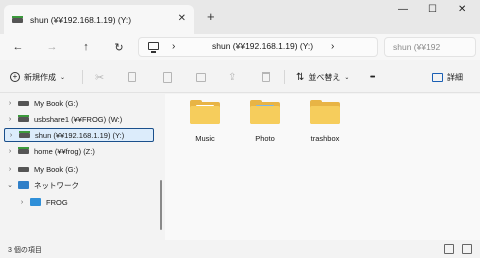  Describe the element at coordinates (265, 138) in the screenshot. I see `file-name: Photo` at that location.